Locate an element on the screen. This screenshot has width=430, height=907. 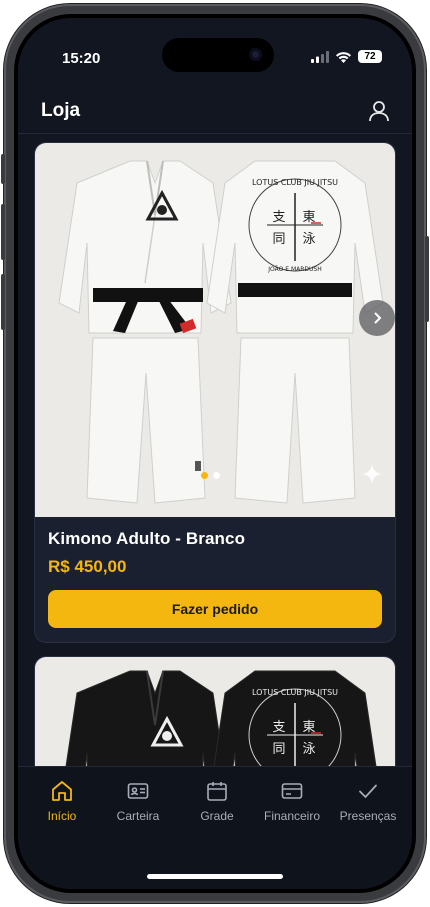
credit-card-icon is located at coordinates (292, 791).